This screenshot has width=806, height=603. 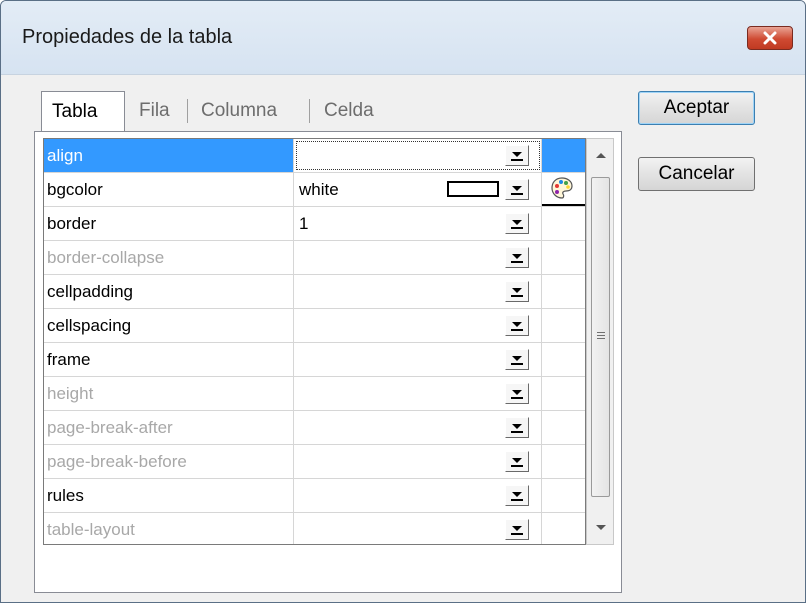 What do you see at coordinates (696, 108) in the screenshot?
I see `ok-button: Aceptar` at bounding box center [696, 108].